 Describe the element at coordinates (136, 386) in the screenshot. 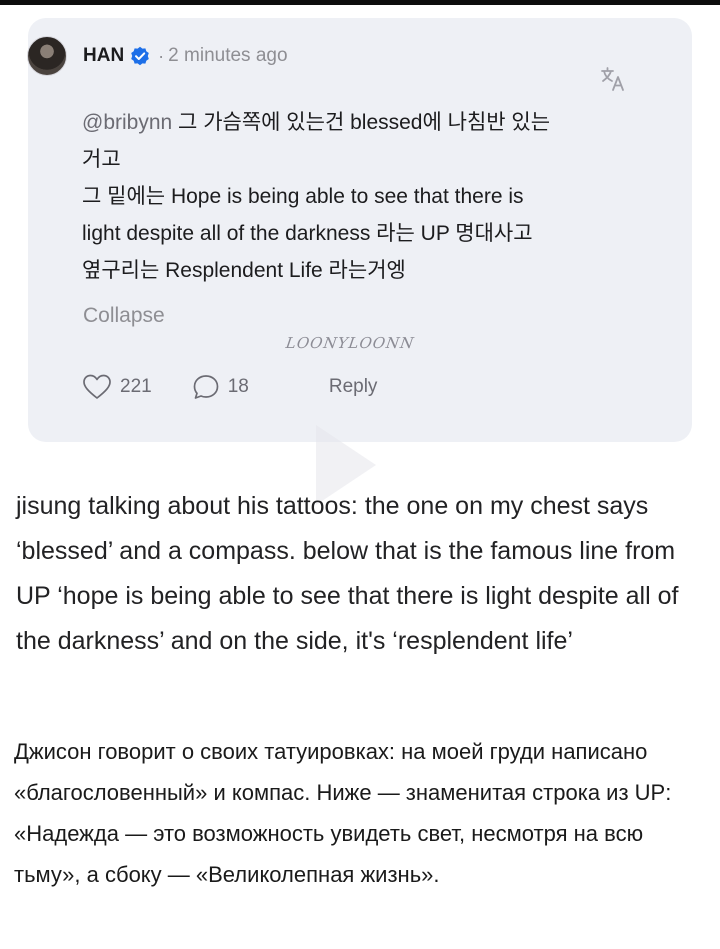

I see `like-count: 221` at that location.